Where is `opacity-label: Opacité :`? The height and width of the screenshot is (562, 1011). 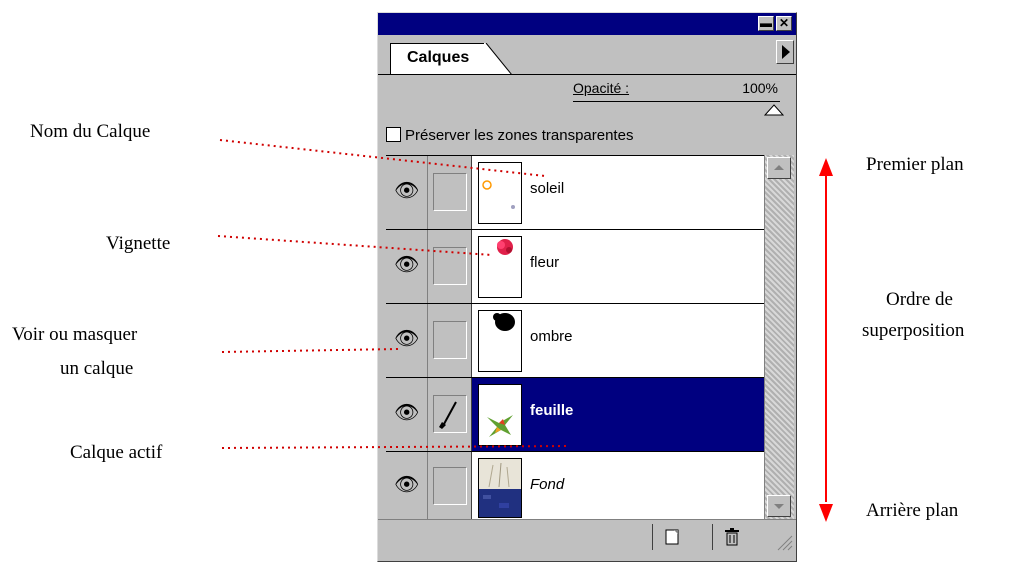
opacity-label: Opacité : is located at coordinates (601, 88).